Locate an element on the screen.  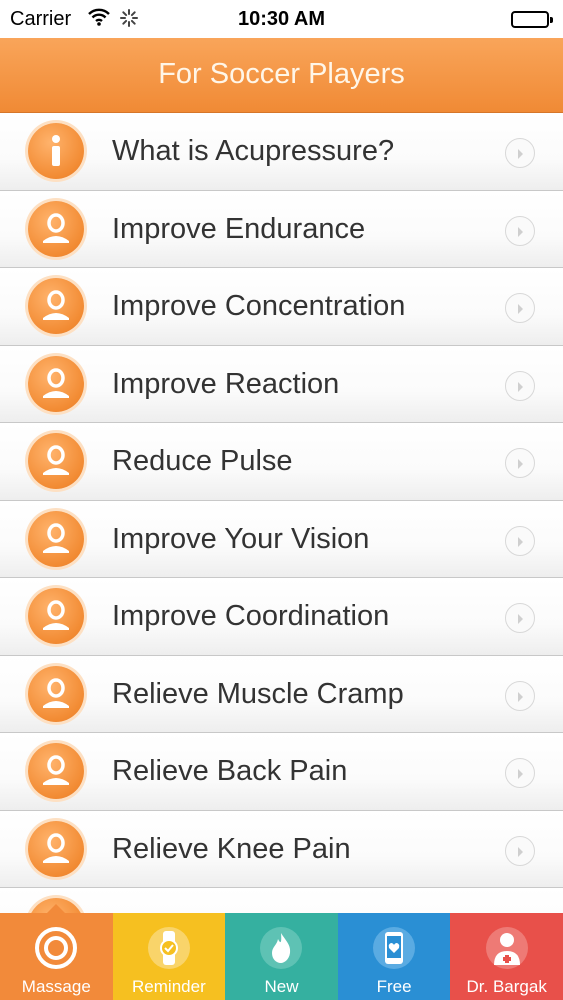
list-item: Reduce Pulse is located at coordinates (281, 462).